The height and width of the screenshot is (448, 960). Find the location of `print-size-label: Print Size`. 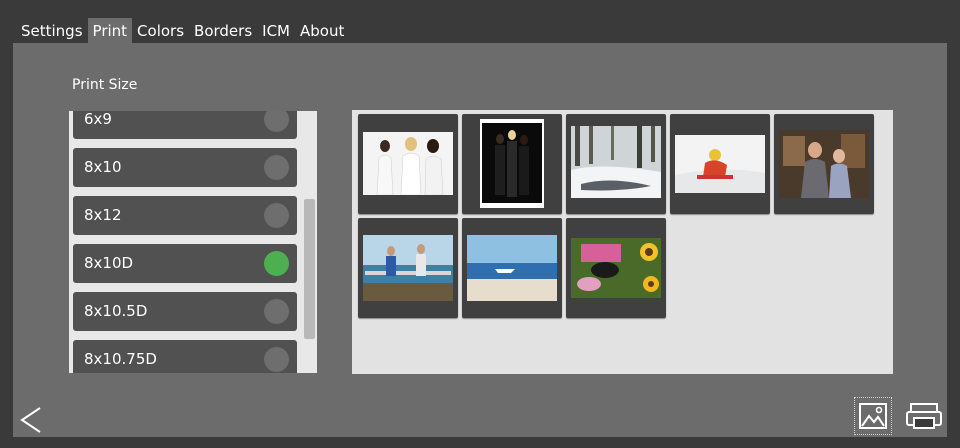

print-size-label: Print Size is located at coordinates (105, 85).